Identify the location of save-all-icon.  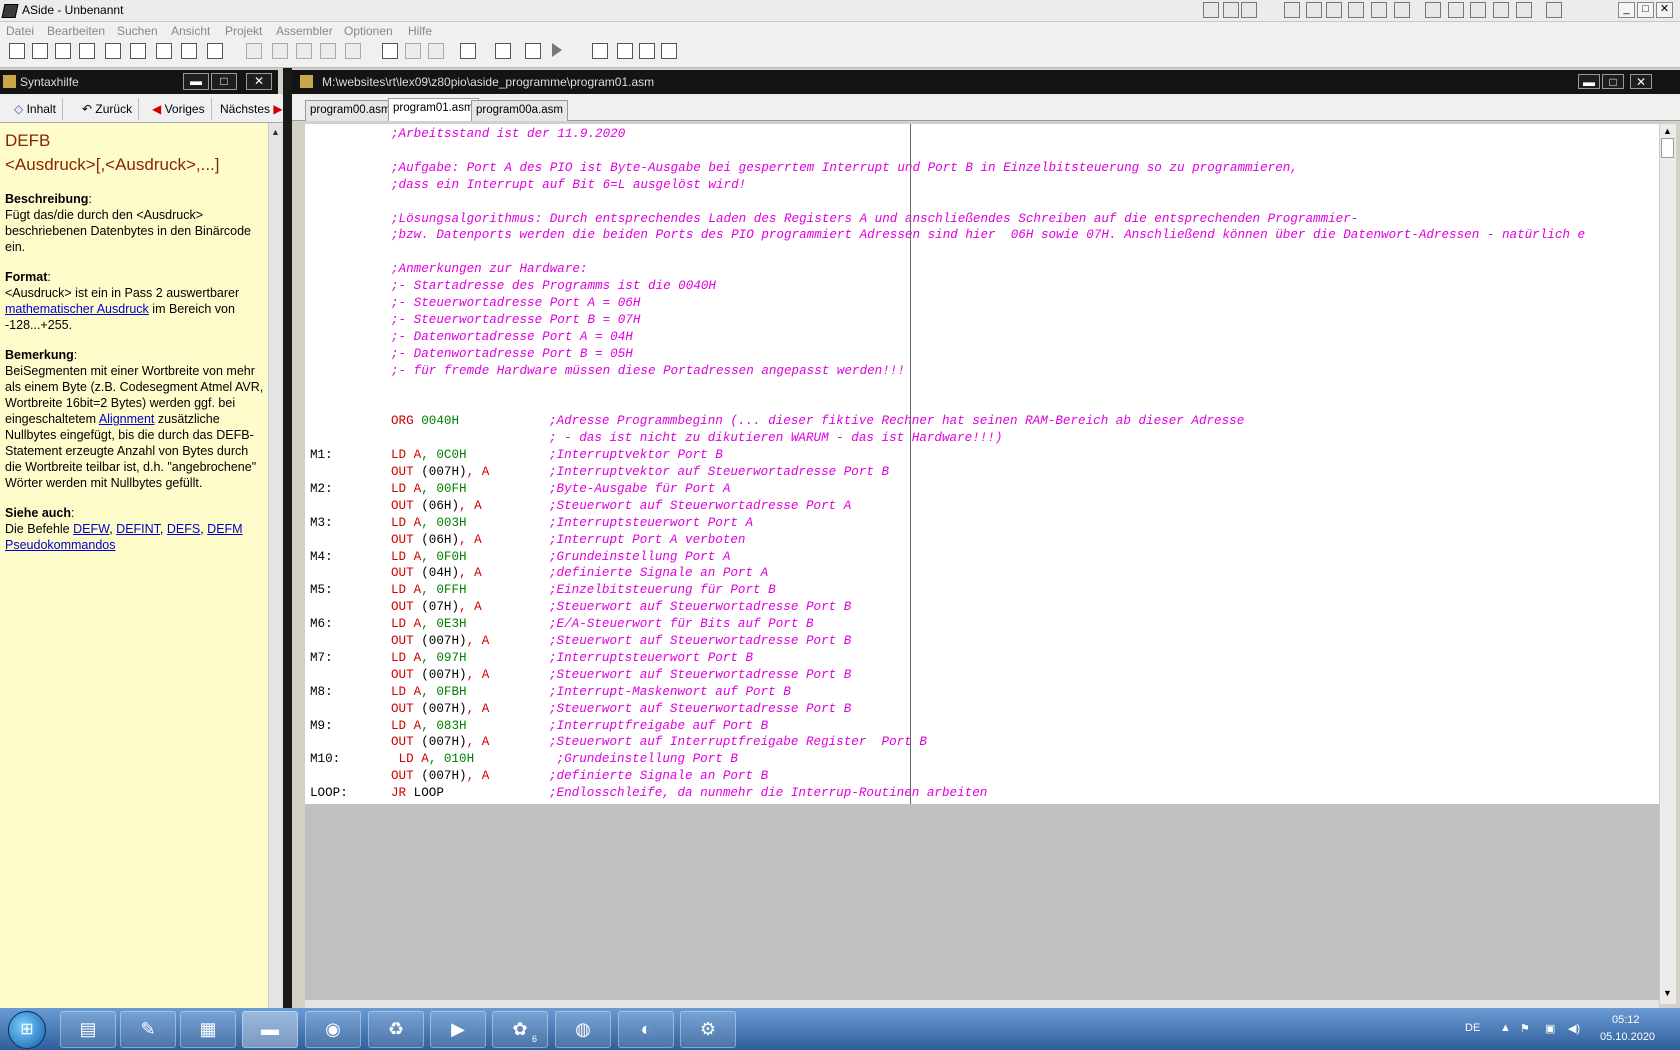
(138, 51).